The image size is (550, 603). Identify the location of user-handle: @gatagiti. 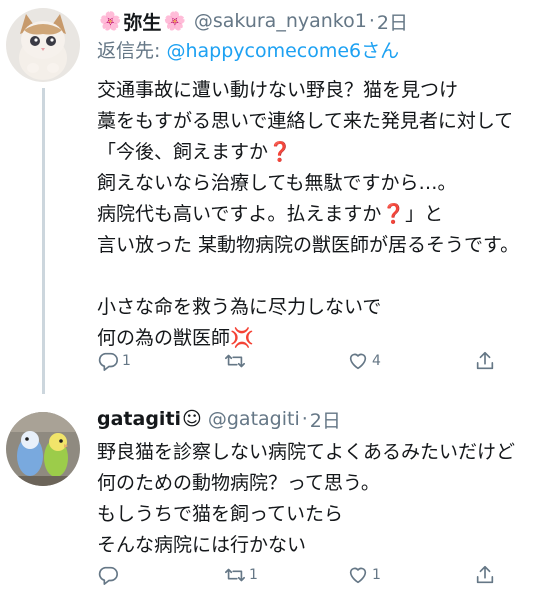
(254, 419).